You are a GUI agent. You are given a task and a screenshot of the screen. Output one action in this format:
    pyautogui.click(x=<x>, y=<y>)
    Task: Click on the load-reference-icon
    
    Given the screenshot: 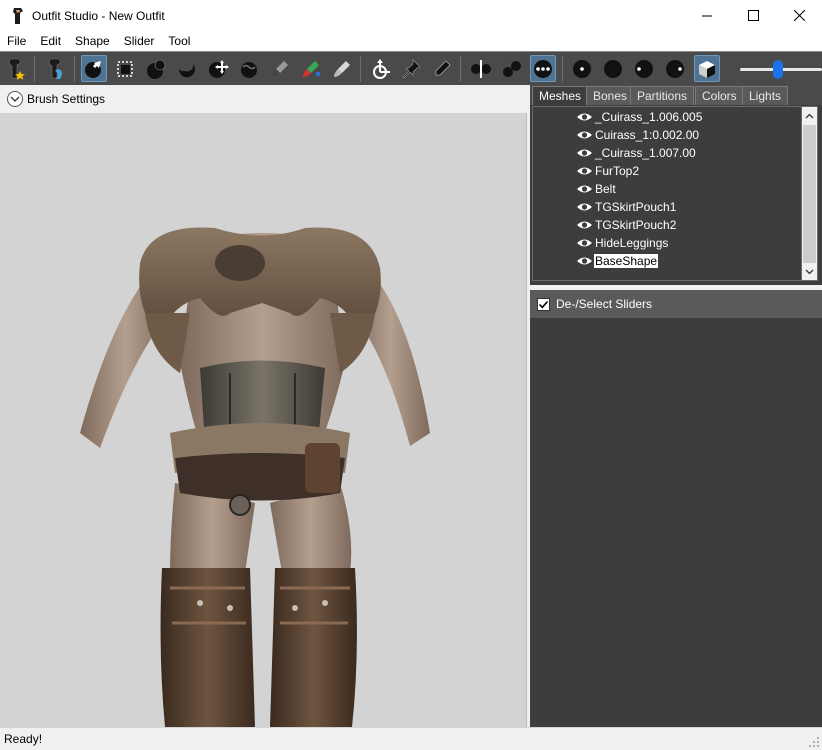 What is the action you would take?
    pyautogui.click(x=16, y=69)
    